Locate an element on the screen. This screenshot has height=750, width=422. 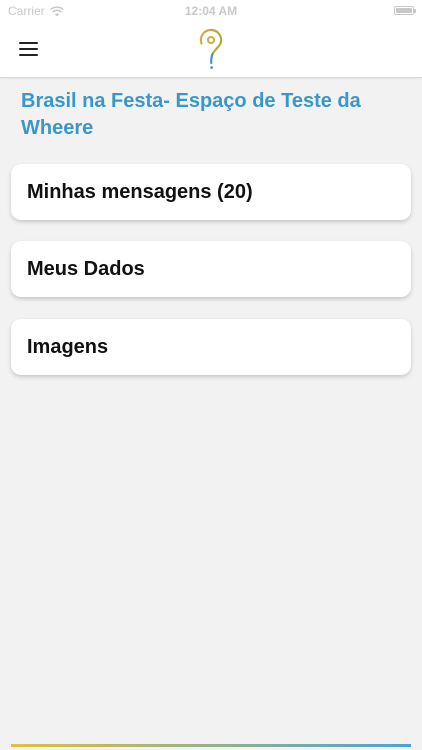
map-pin-logo is located at coordinates (211, 48).